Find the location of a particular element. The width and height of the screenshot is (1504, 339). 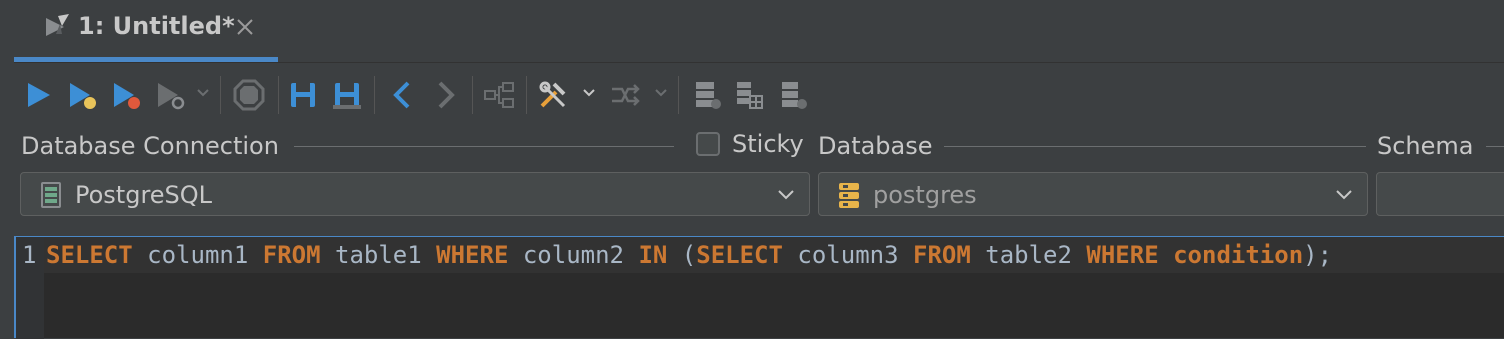

stop-button is located at coordinates (249, 95).